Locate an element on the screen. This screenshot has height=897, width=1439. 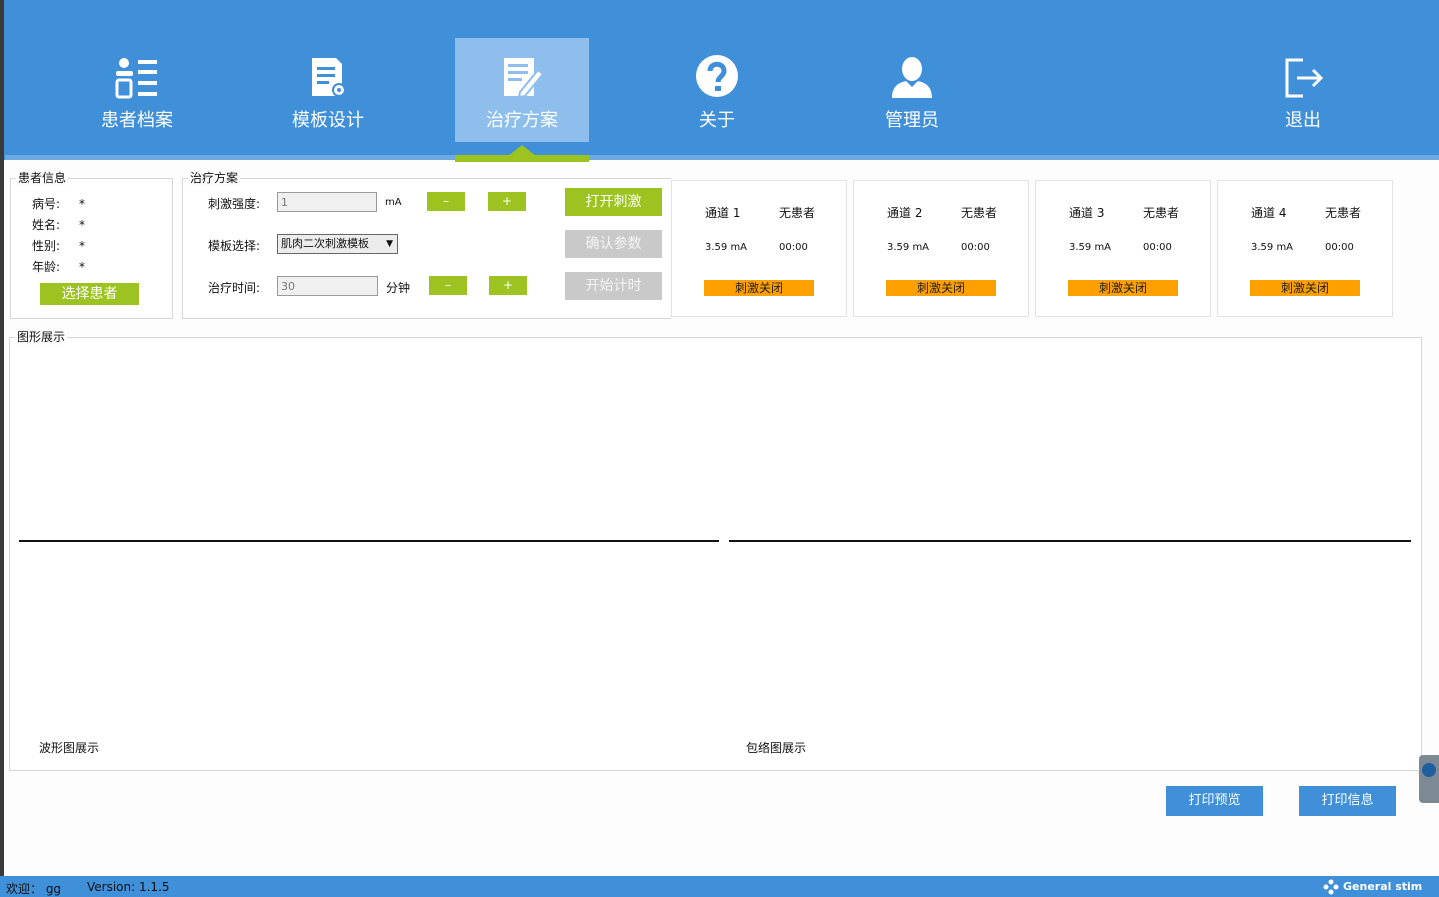
channel-name: 通道 2 is located at coordinates (905, 213).